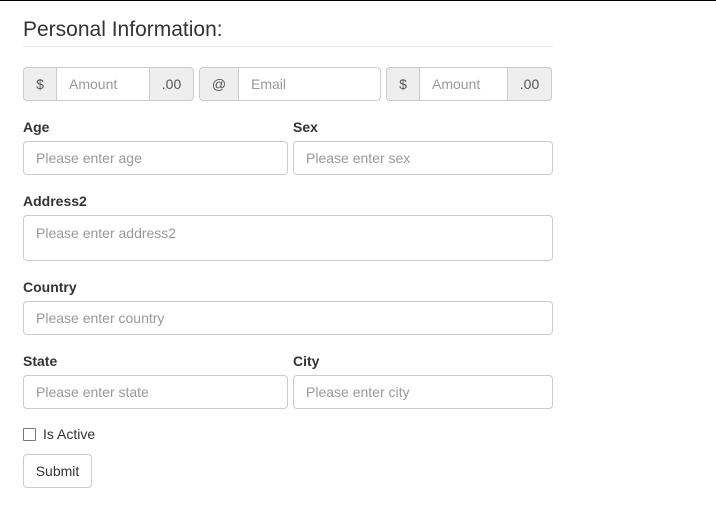  Describe the element at coordinates (288, 318) in the screenshot. I see `country-input: Please enter country` at that location.